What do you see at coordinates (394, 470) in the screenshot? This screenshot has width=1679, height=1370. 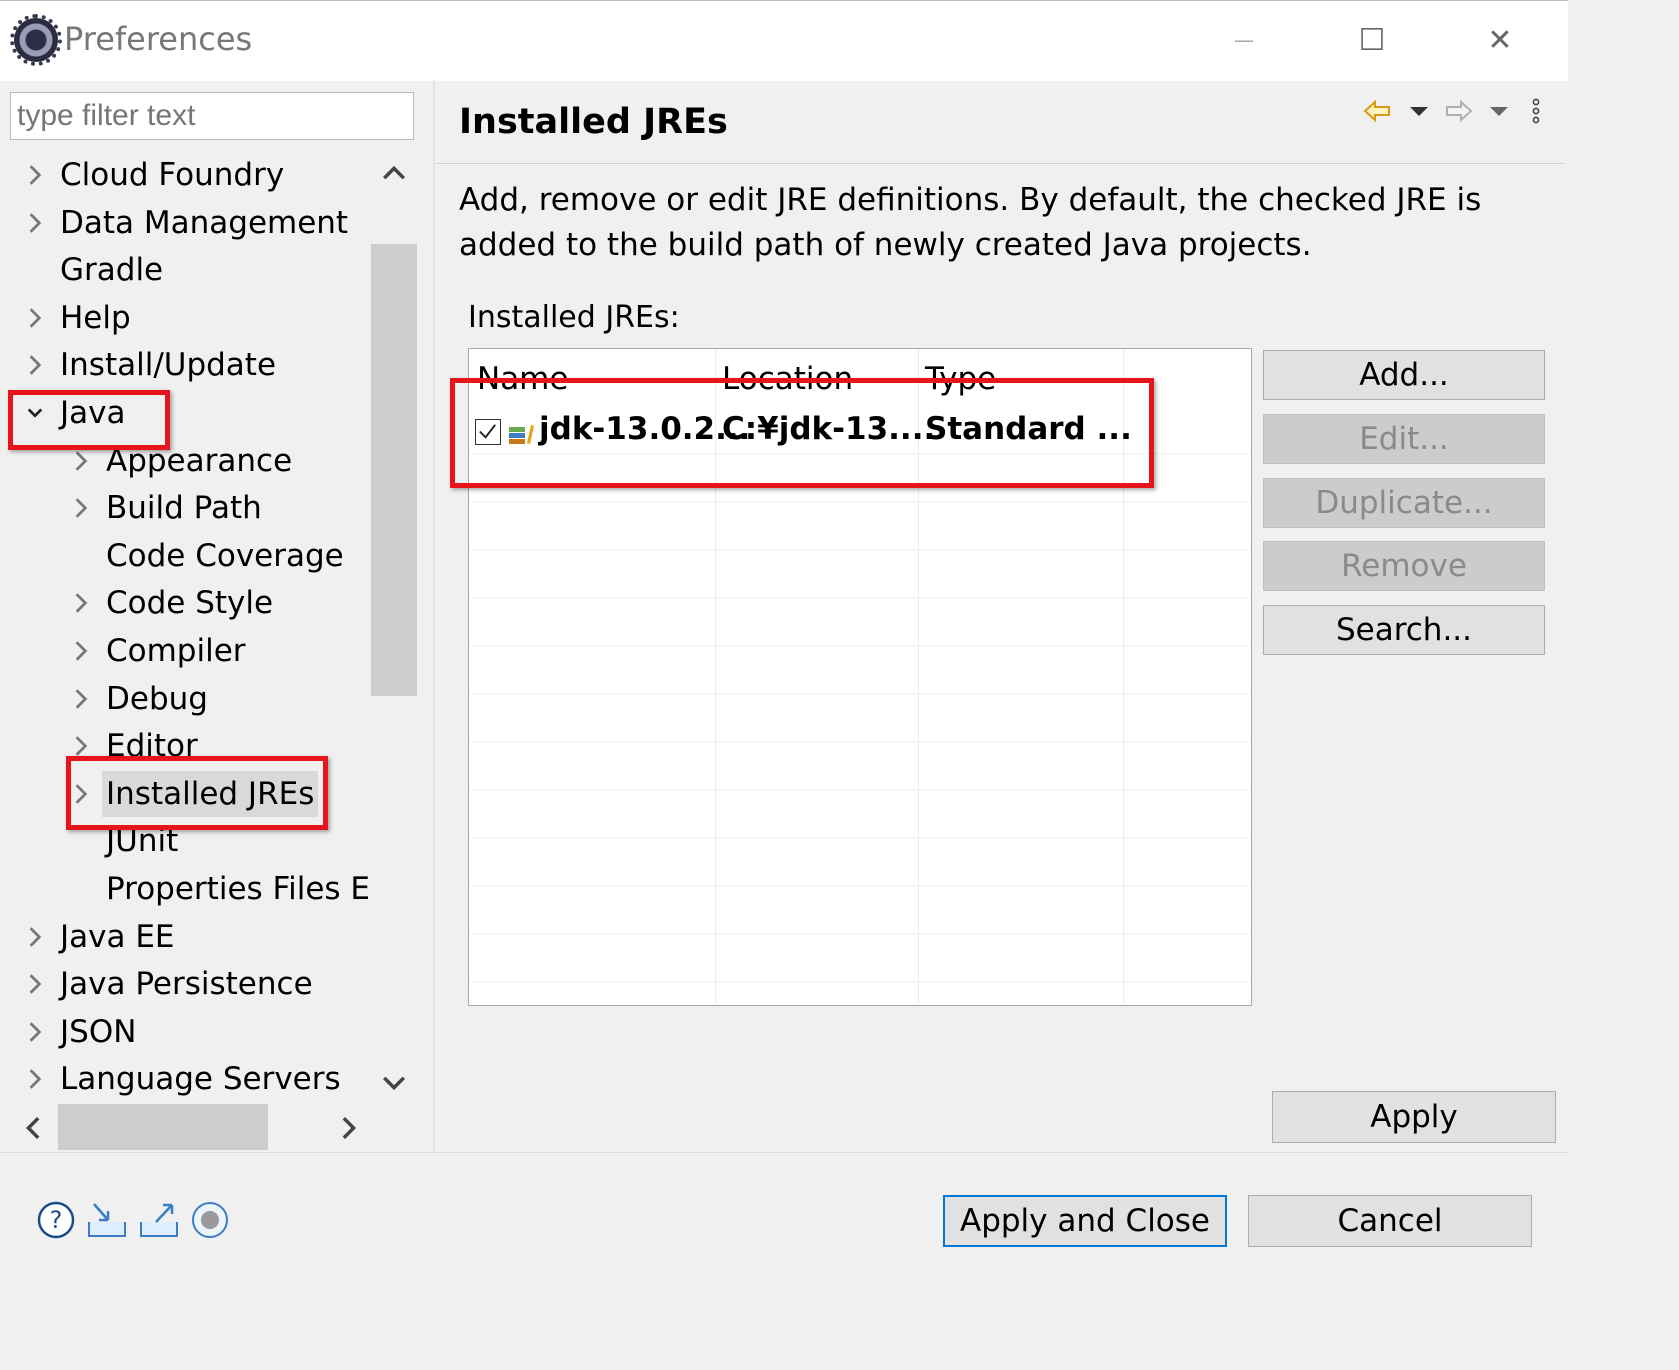 I see `vertical-scroll-thumb` at bounding box center [394, 470].